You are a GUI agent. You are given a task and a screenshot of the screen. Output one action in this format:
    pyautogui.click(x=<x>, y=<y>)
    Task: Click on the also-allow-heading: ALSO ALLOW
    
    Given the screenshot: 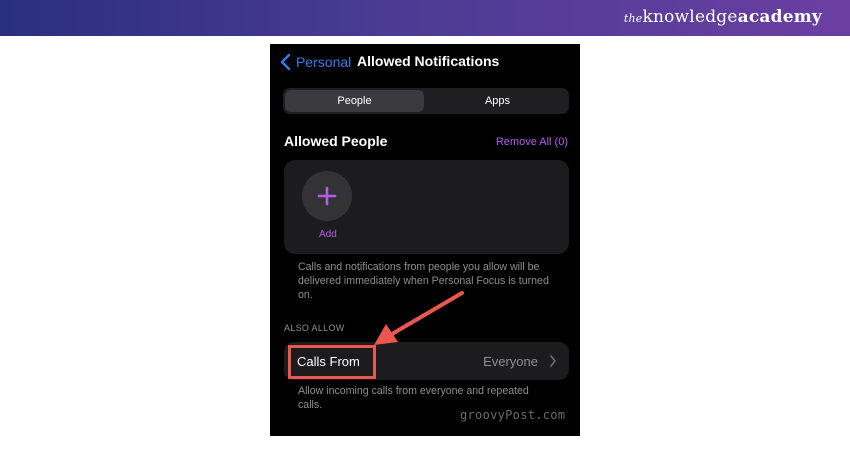 What is the action you would take?
    pyautogui.click(x=314, y=328)
    